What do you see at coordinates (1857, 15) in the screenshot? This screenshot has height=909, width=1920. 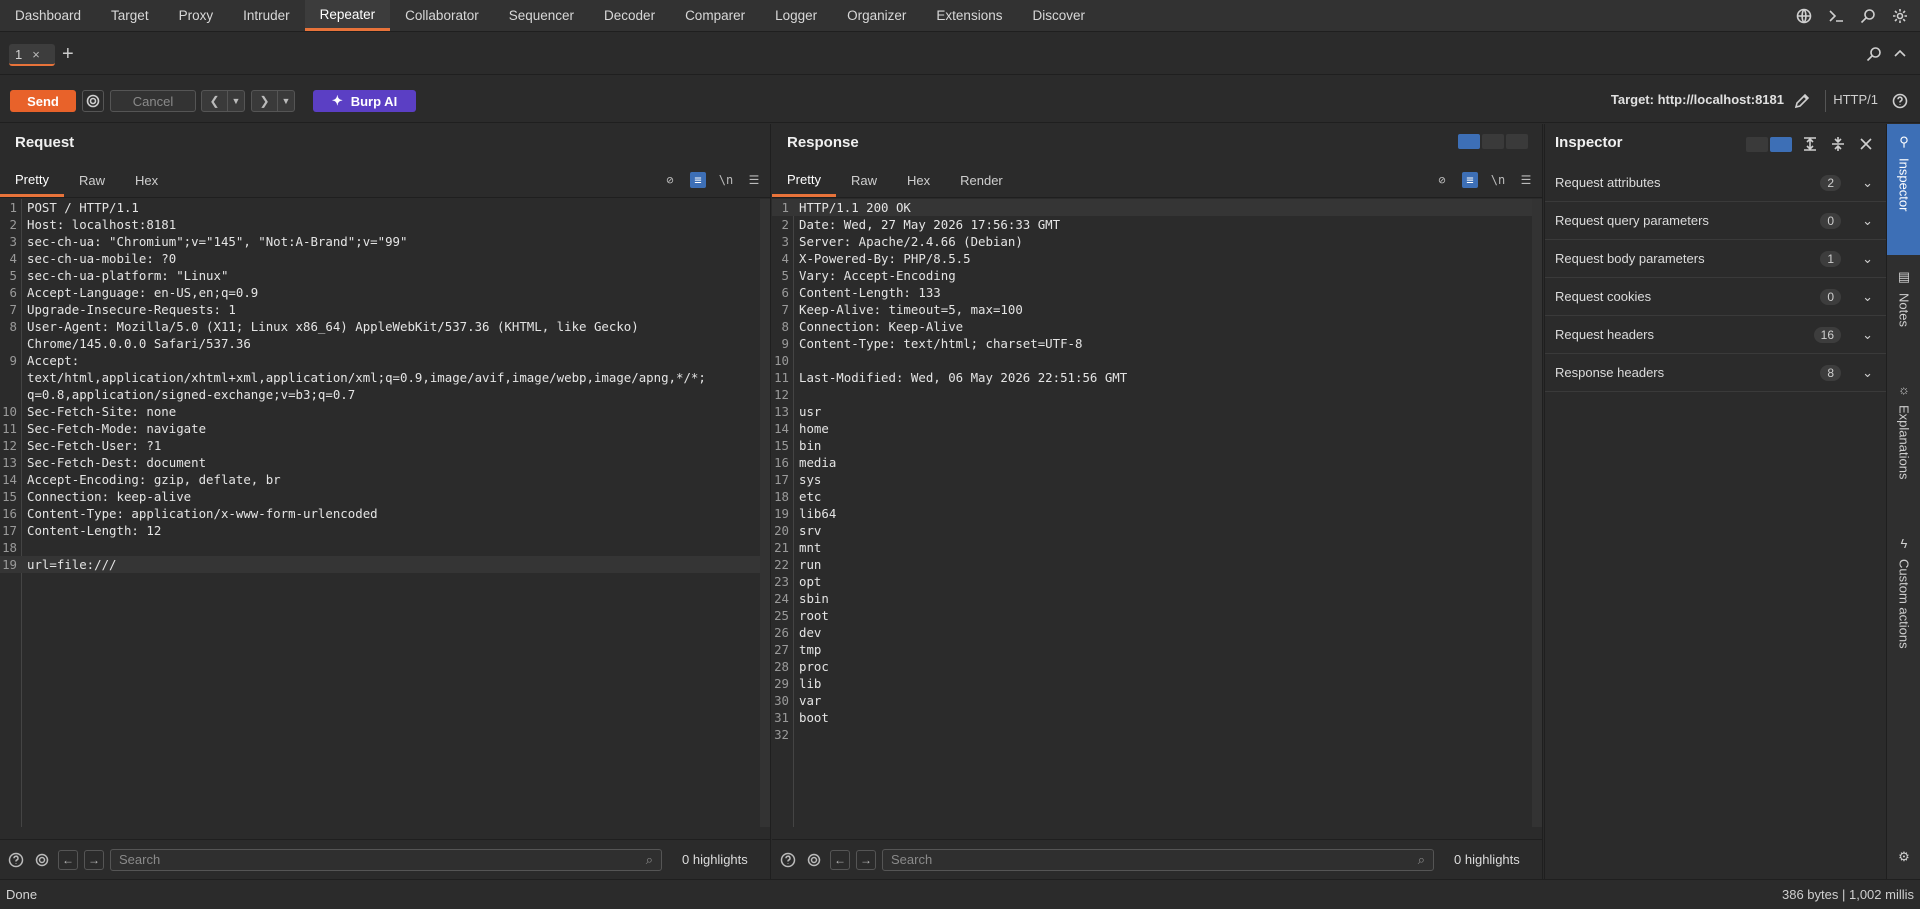 I see `top-nav-tools` at bounding box center [1857, 15].